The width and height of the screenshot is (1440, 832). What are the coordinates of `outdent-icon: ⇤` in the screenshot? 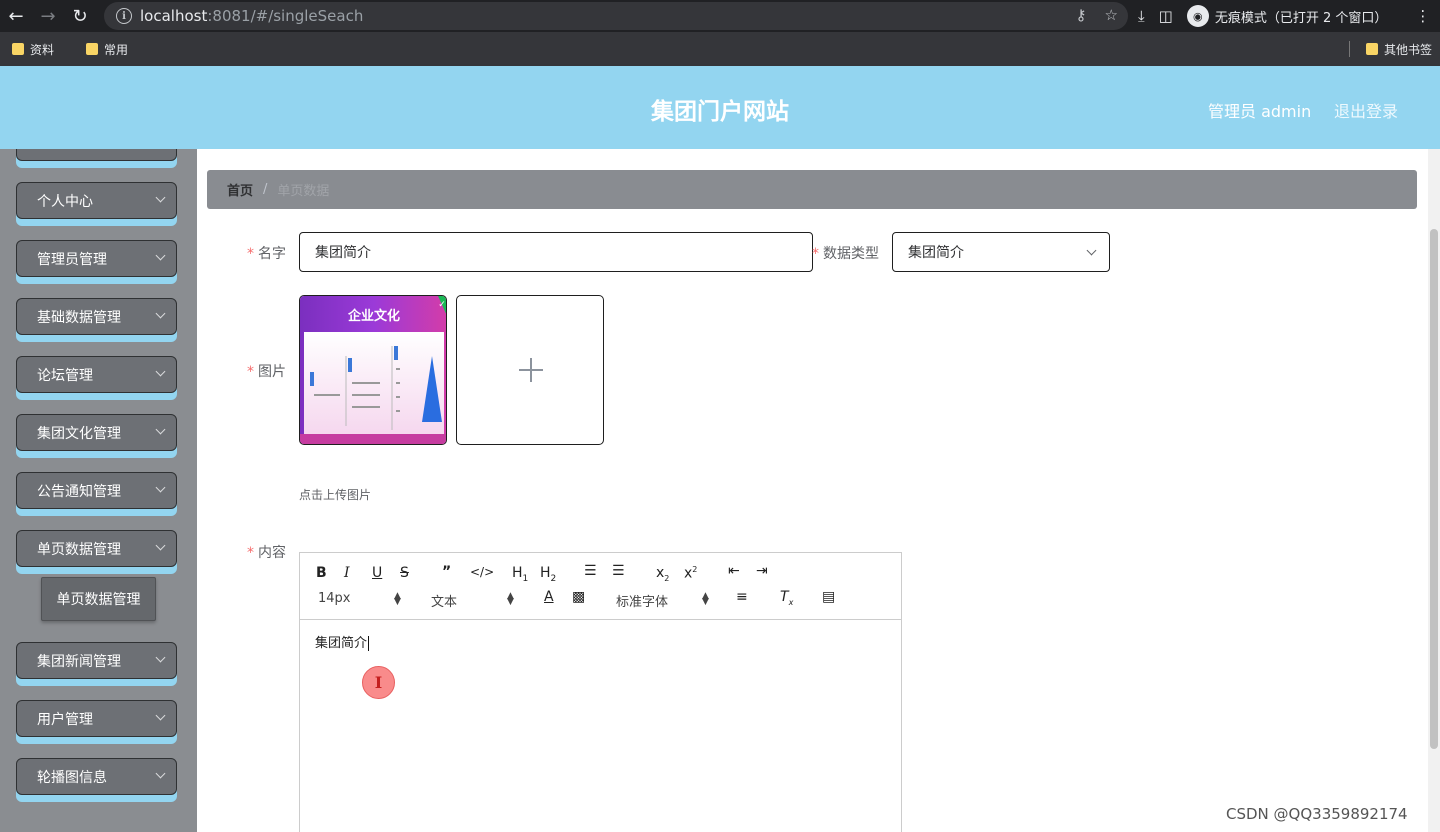 It's located at (734, 571).